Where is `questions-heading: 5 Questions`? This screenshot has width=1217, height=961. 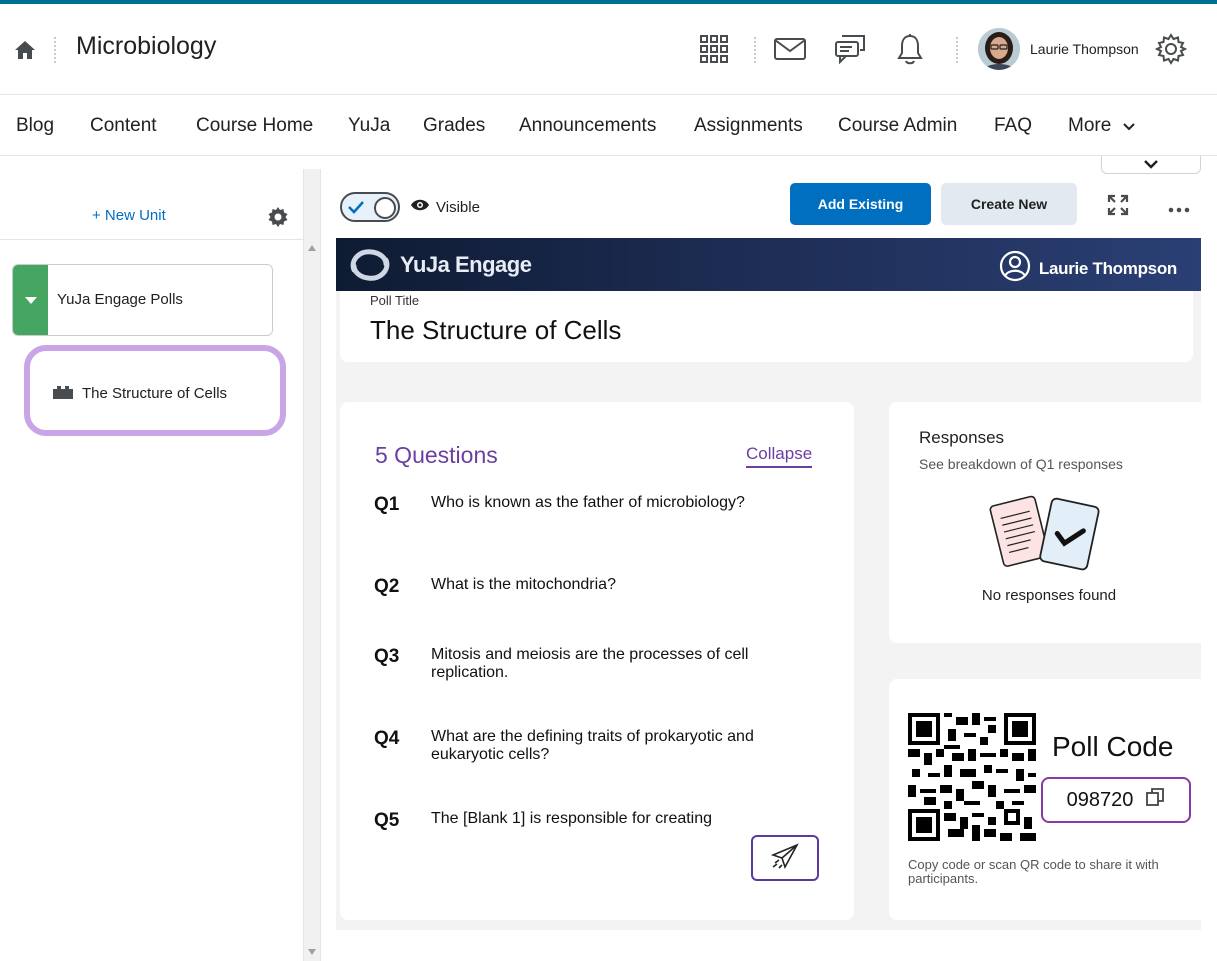 questions-heading: 5 Questions is located at coordinates (436, 455).